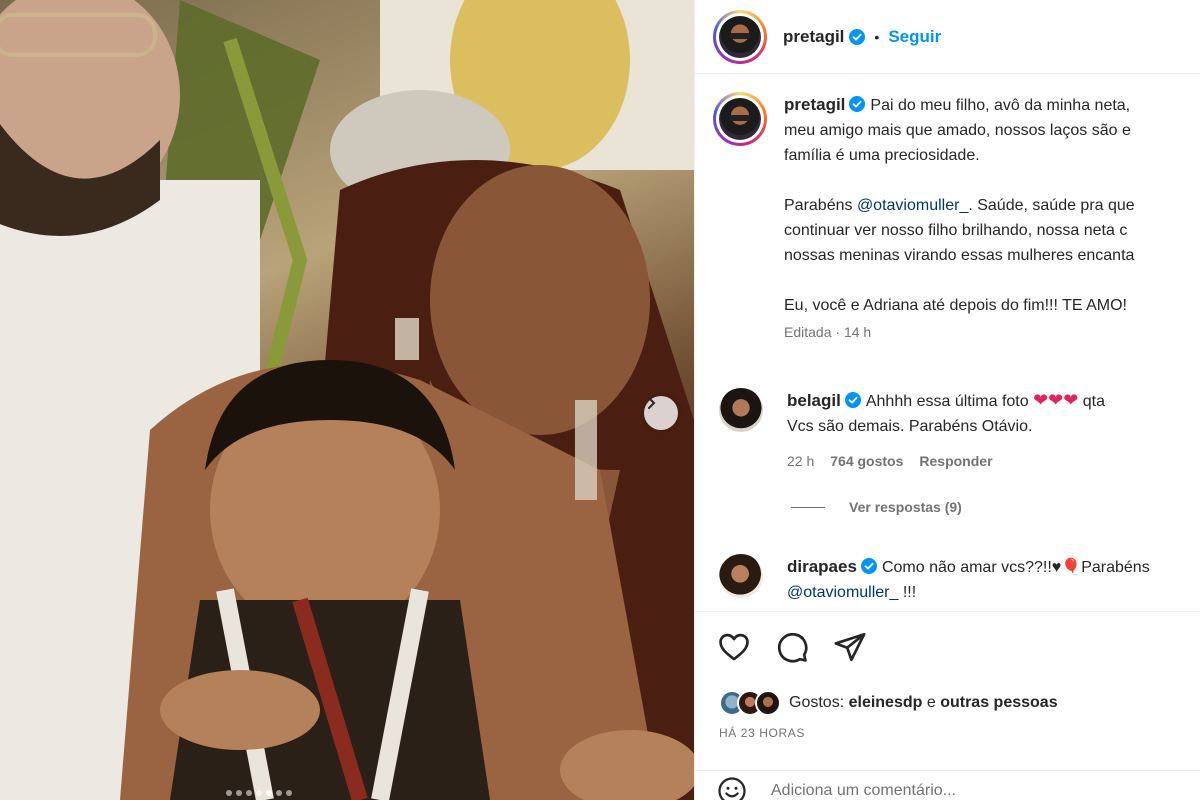 The image size is (1200, 800). What do you see at coordinates (808, 332) in the screenshot?
I see `edited-label: Editada` at bounding box center [808, 332].